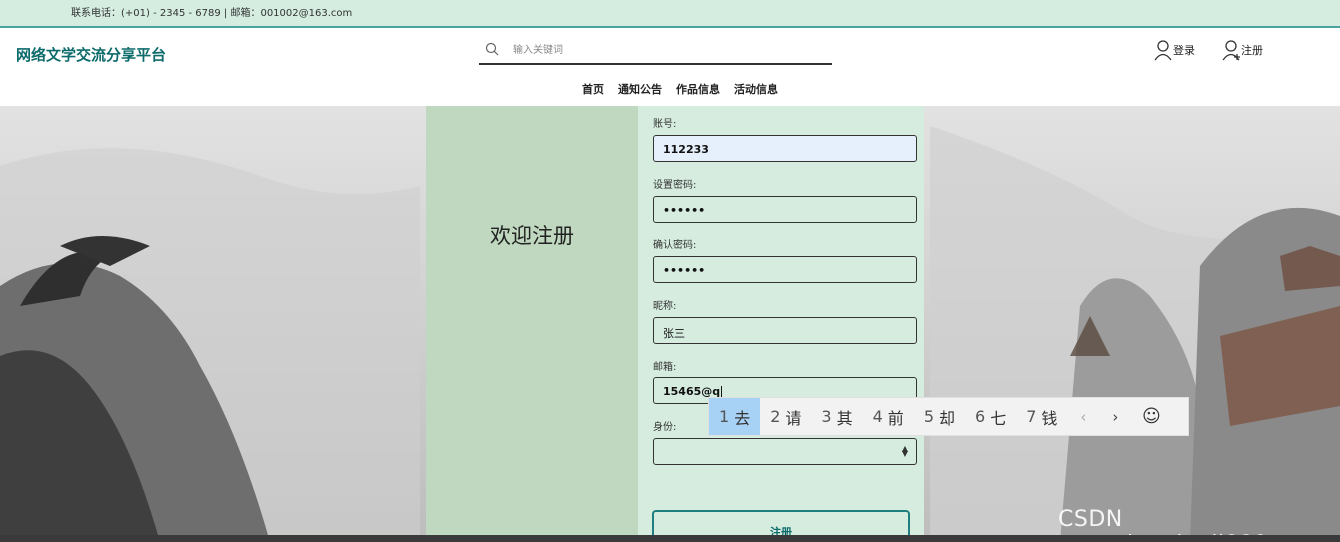 This screenshot has width=1340, height=542. I want to click on nav-notices: 通知公告, so click(640, 89).